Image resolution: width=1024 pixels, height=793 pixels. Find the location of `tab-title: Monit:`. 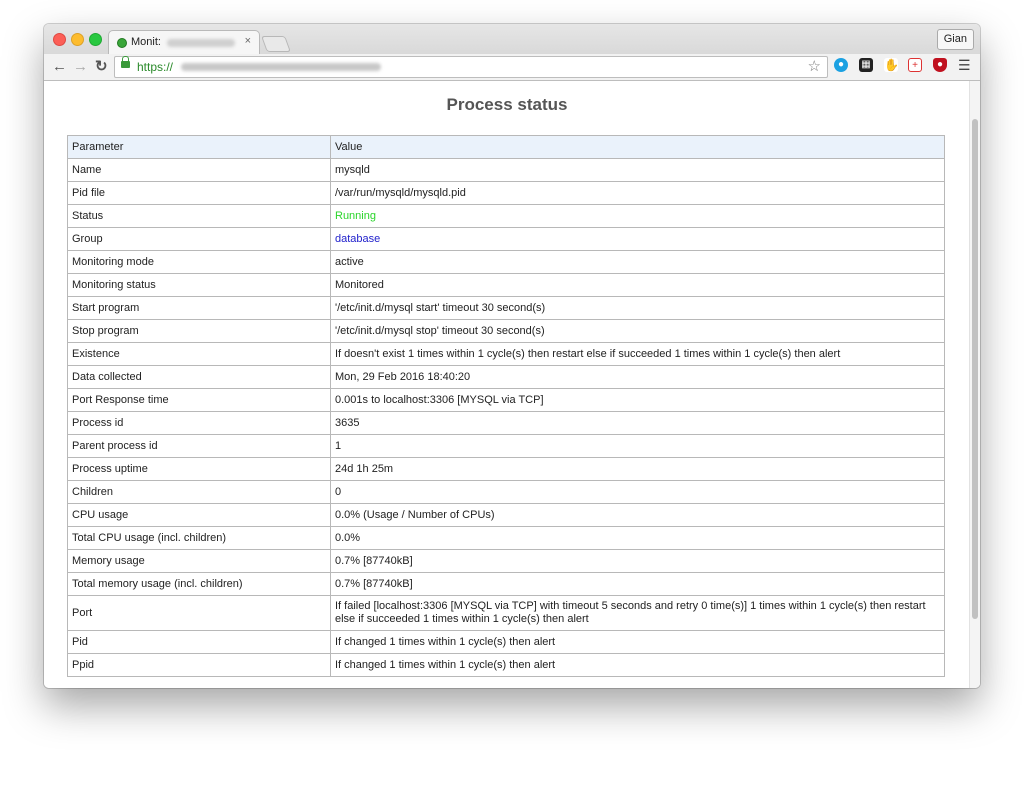

tab-title: Monit: is located at coordinates (146, 42).